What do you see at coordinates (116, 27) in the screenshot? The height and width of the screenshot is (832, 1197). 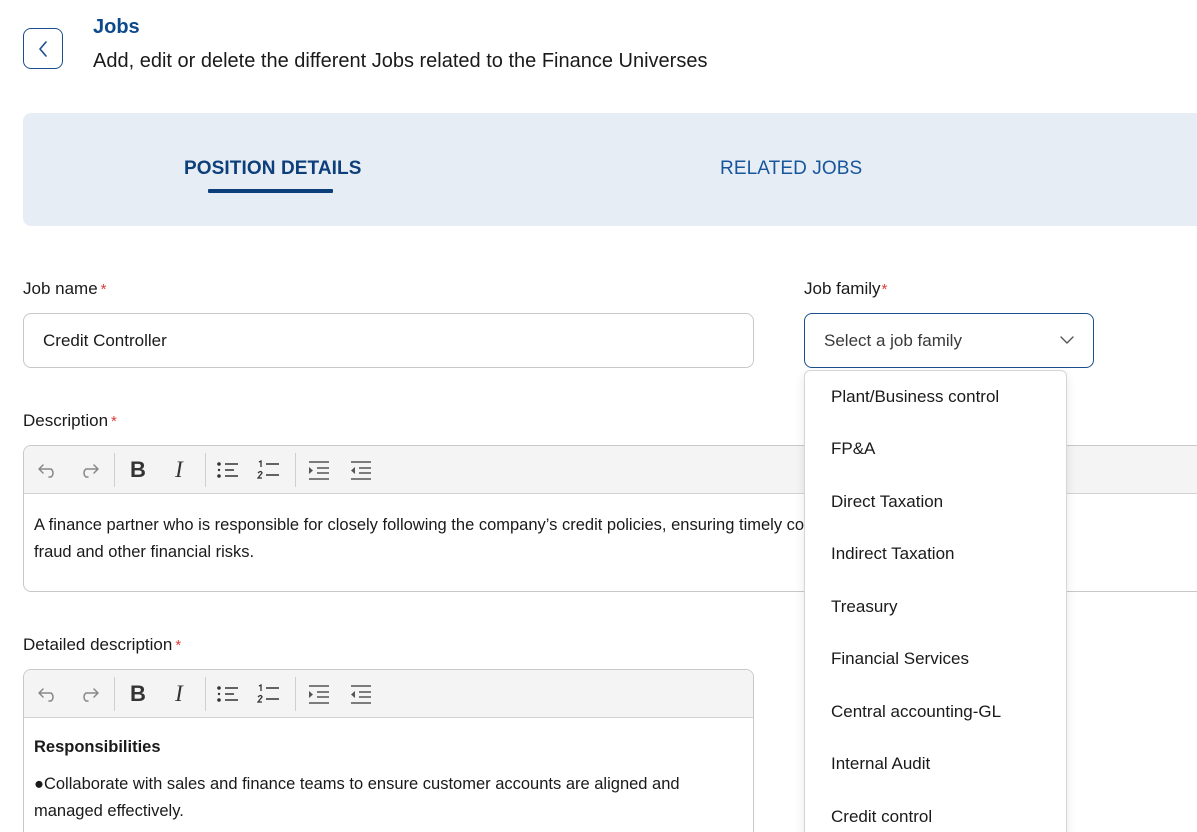 I see `page-title: Jobs` at bounding box center [116, 27].